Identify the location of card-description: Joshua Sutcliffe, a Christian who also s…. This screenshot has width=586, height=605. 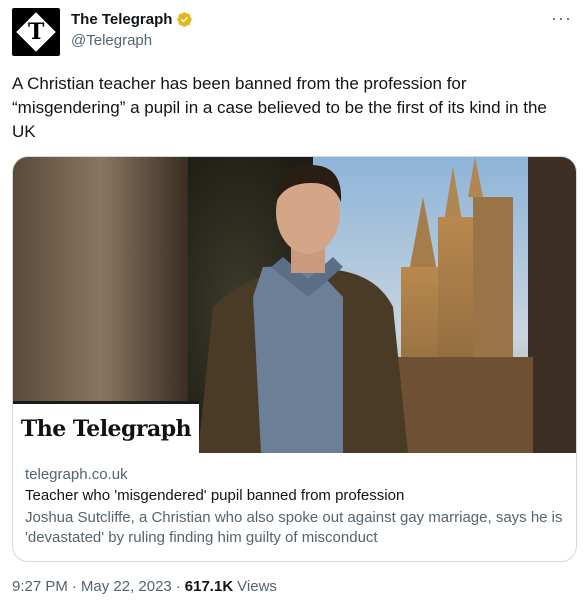
(294, 527).